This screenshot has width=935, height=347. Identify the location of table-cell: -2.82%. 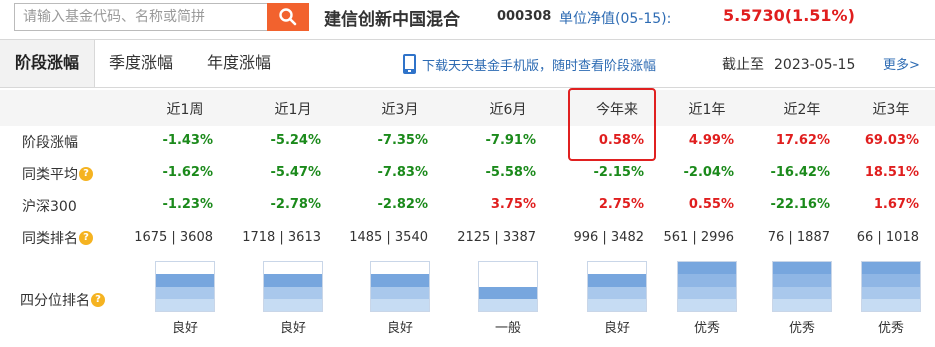
(403, 204).